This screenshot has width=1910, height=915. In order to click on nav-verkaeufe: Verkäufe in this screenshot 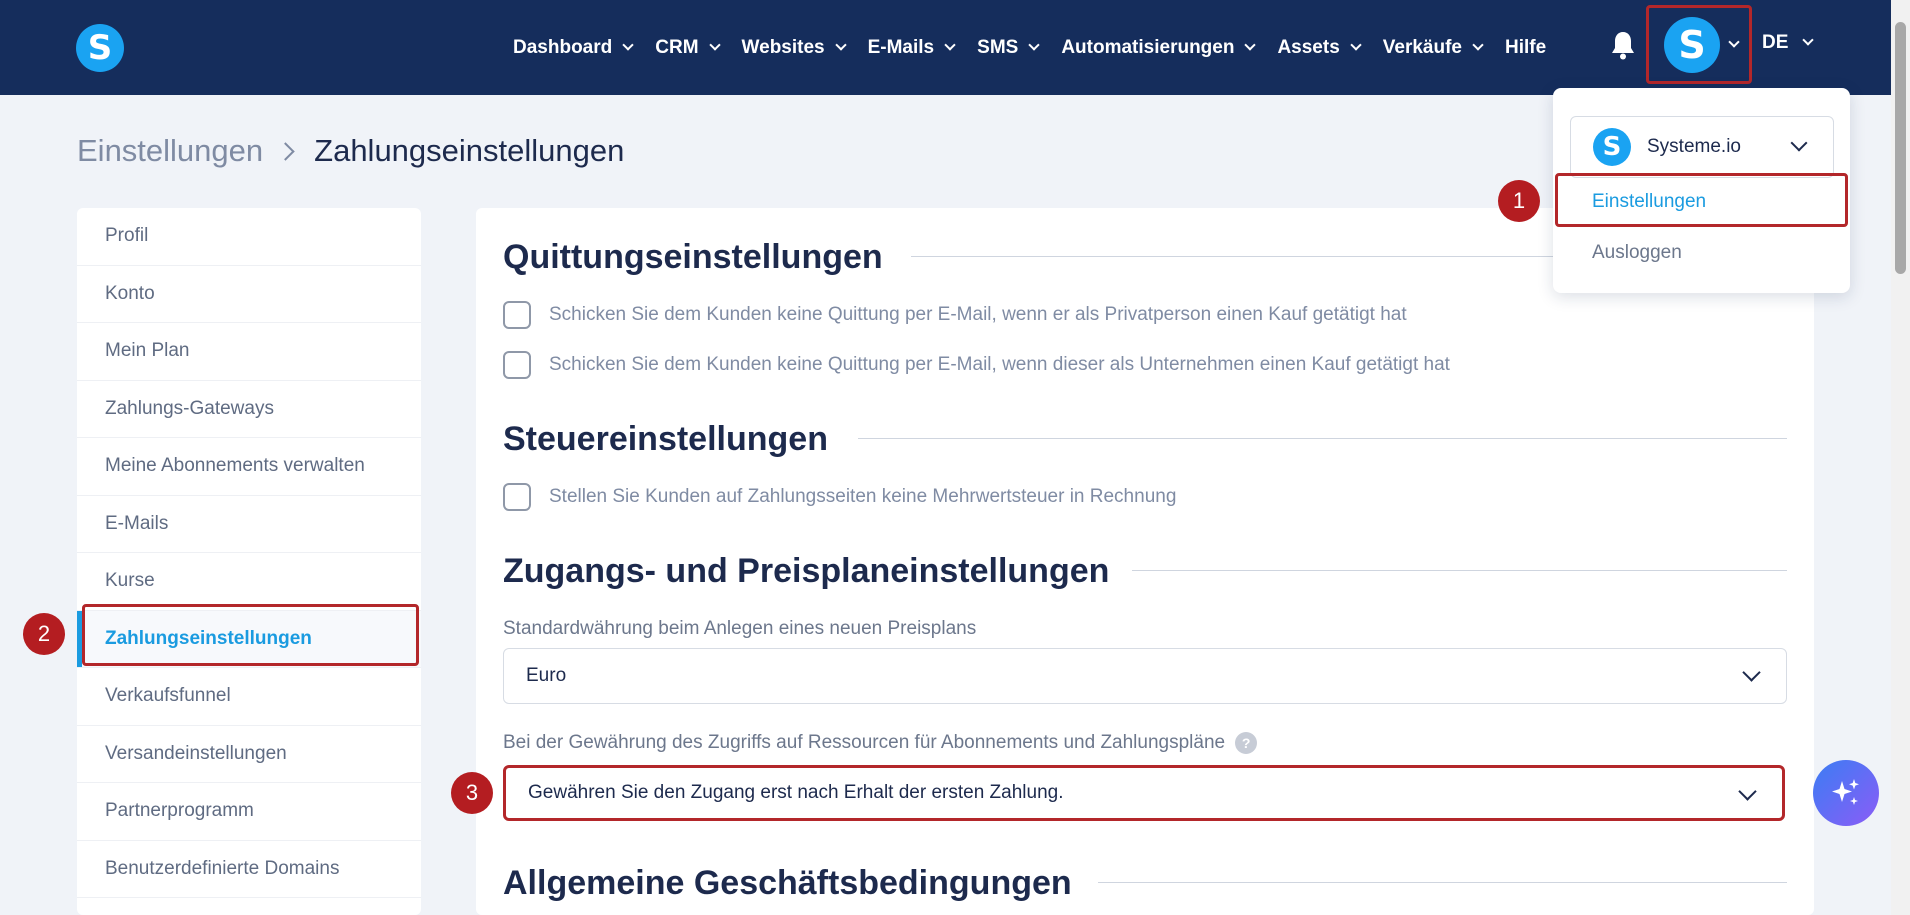, I will do `click(1433, 47)`.